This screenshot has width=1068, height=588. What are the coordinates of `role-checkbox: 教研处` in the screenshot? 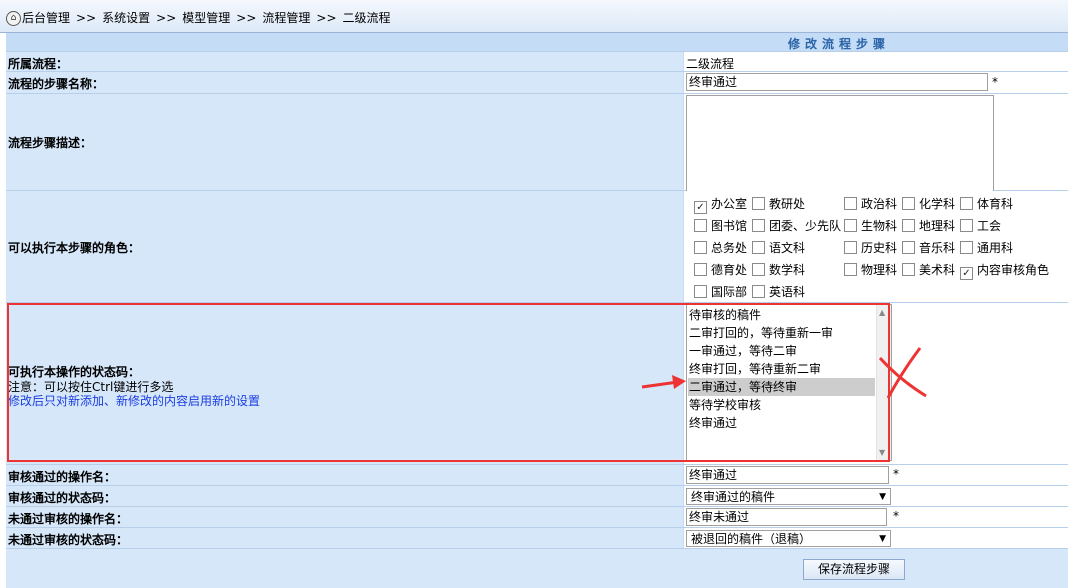 It's located at (778, 203).